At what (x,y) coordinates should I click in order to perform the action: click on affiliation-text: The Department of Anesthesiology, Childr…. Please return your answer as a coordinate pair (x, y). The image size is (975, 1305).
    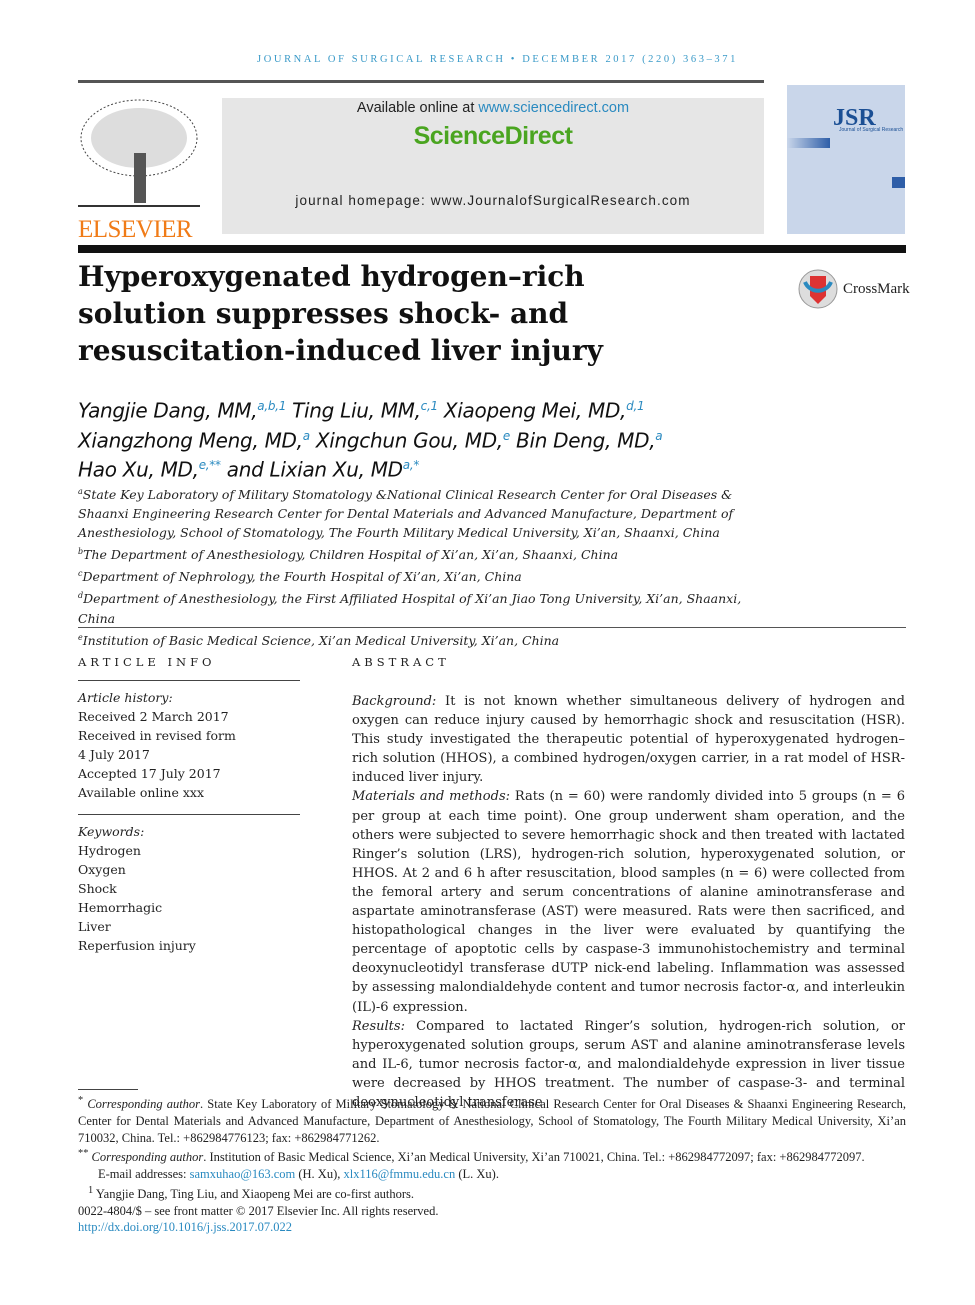
    Looking at the image, I should click on (351, 555).